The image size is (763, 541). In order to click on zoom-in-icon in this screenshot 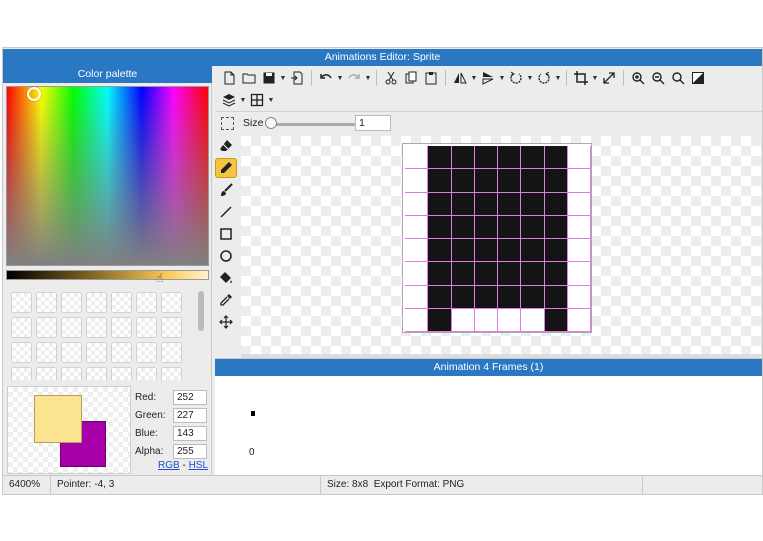, I will do `click(638, 78)`.